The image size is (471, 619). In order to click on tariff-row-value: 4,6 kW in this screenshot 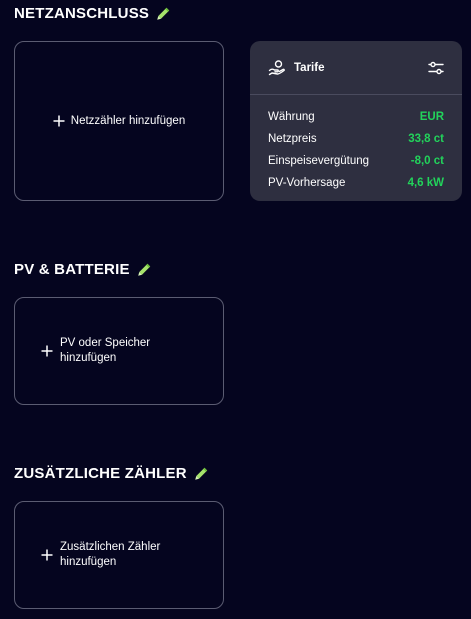, I will do `click(425, 183)`.